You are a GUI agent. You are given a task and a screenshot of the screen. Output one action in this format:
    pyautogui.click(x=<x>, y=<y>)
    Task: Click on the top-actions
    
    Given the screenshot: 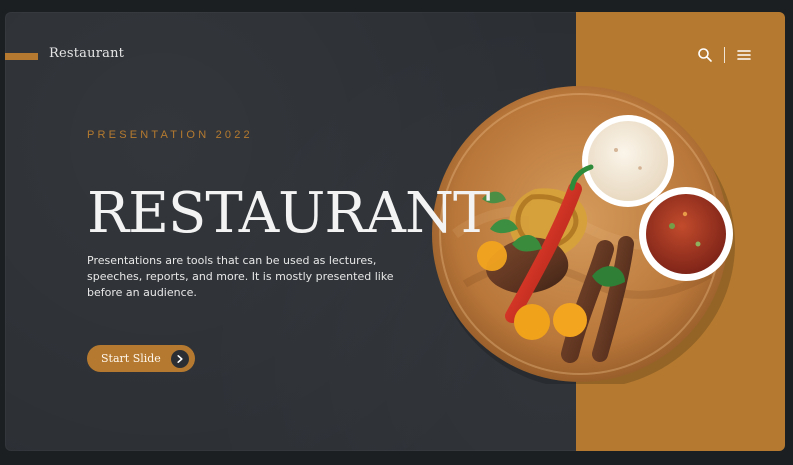 What is the action you would take?
    pyautogui.click(x=724, y=55)
    